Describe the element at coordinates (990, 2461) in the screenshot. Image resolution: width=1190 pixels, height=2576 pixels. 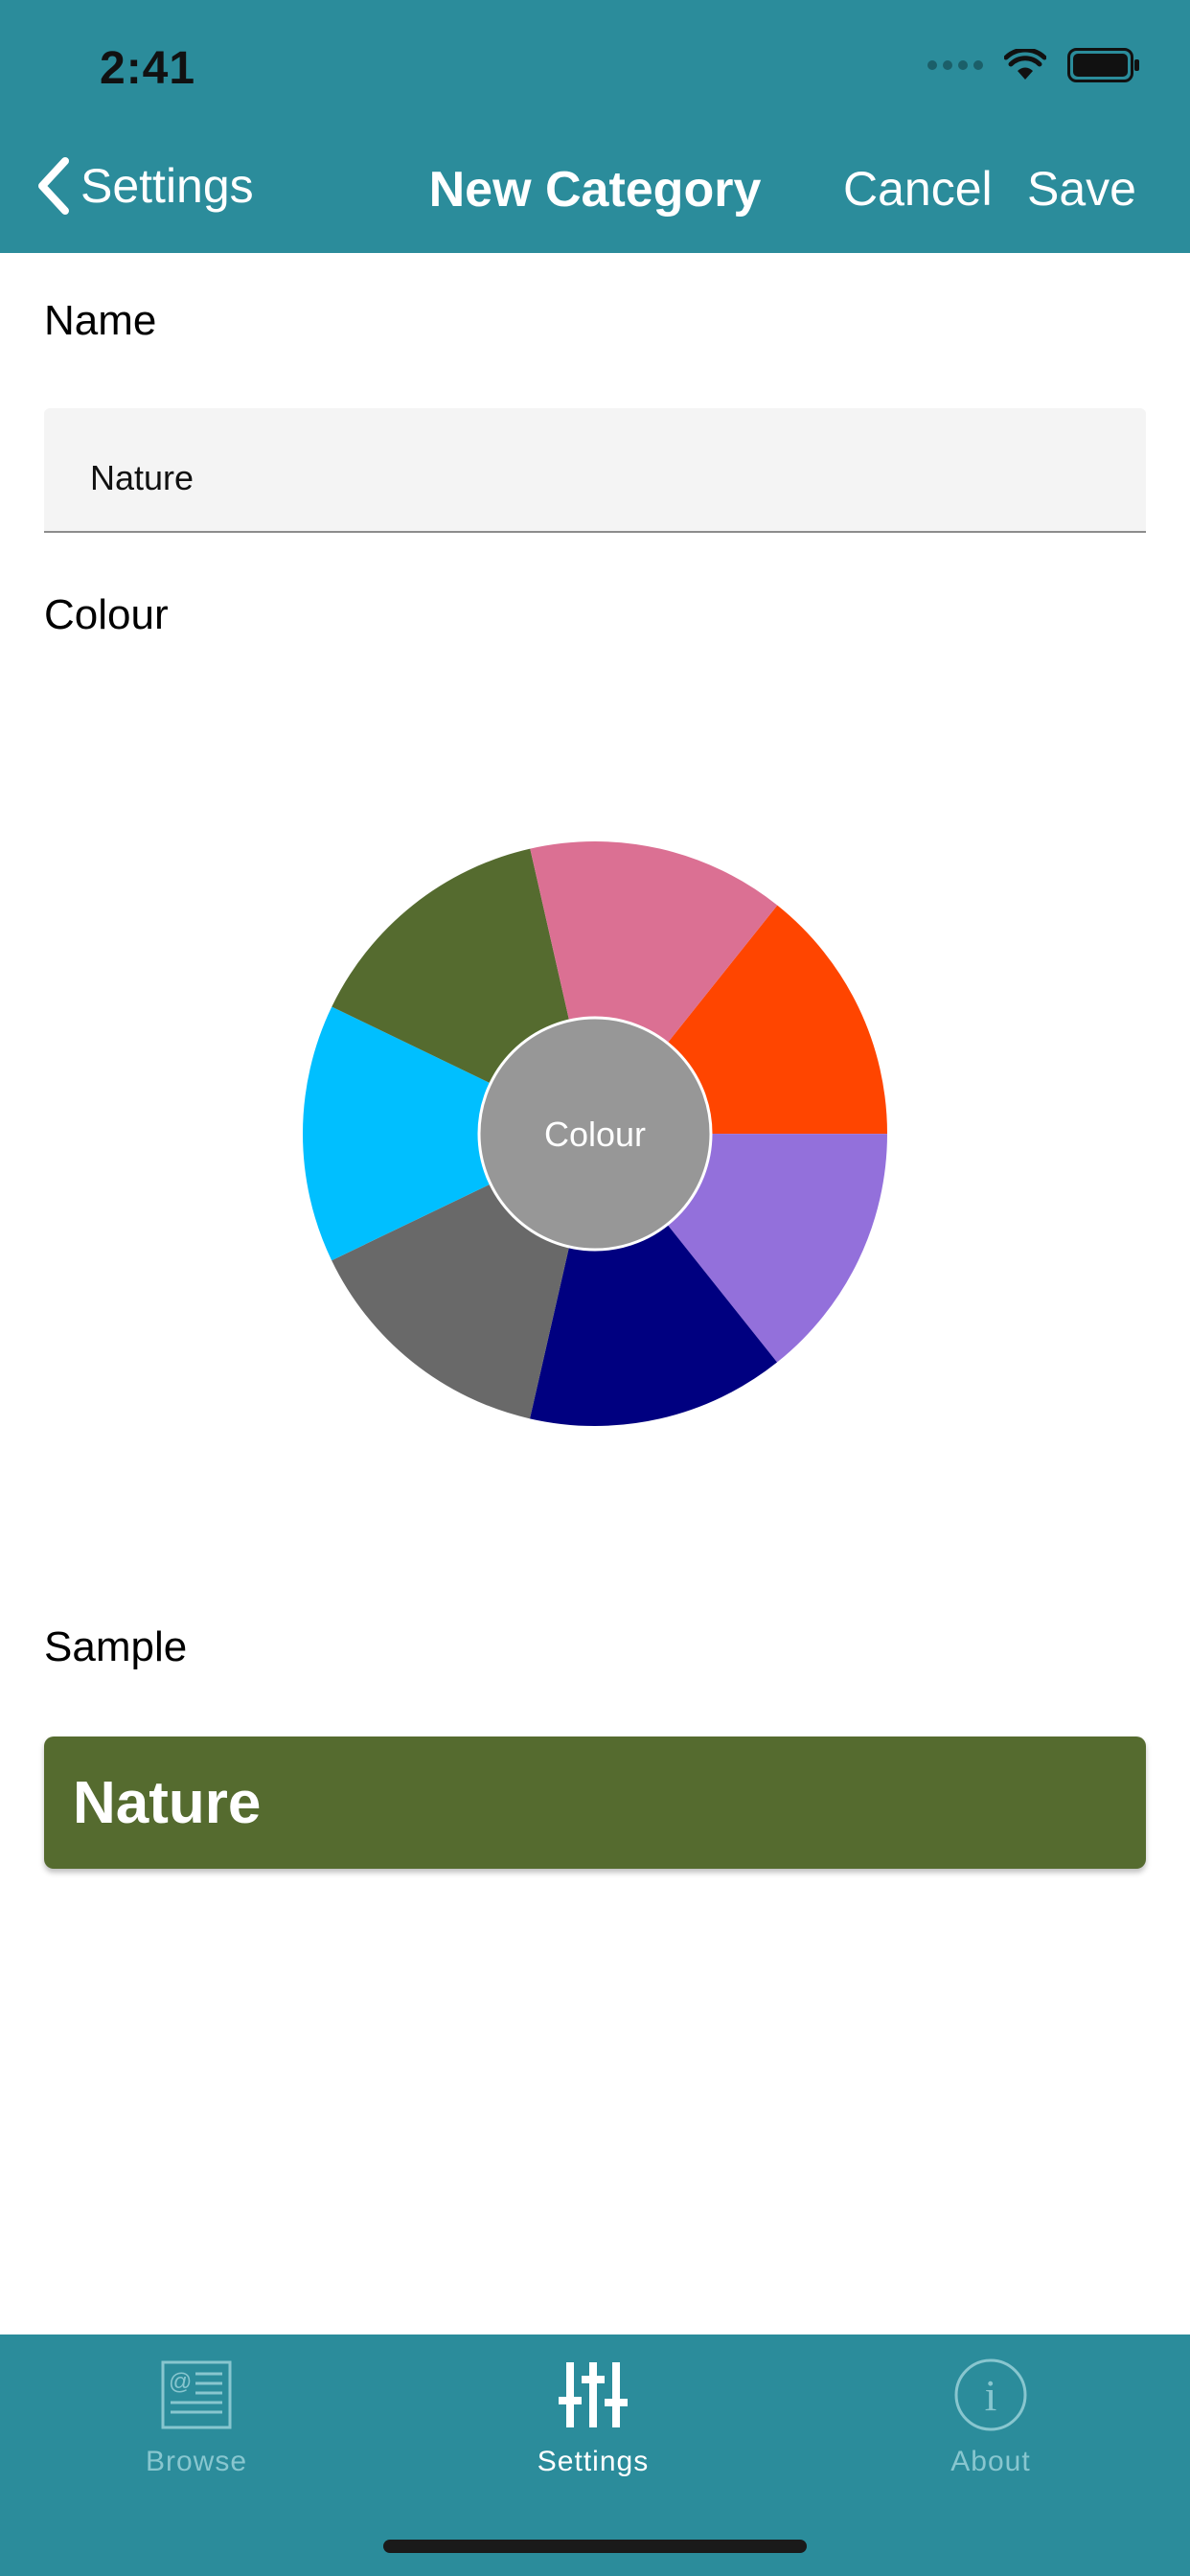
I see `tab-about-label: About` at that location.